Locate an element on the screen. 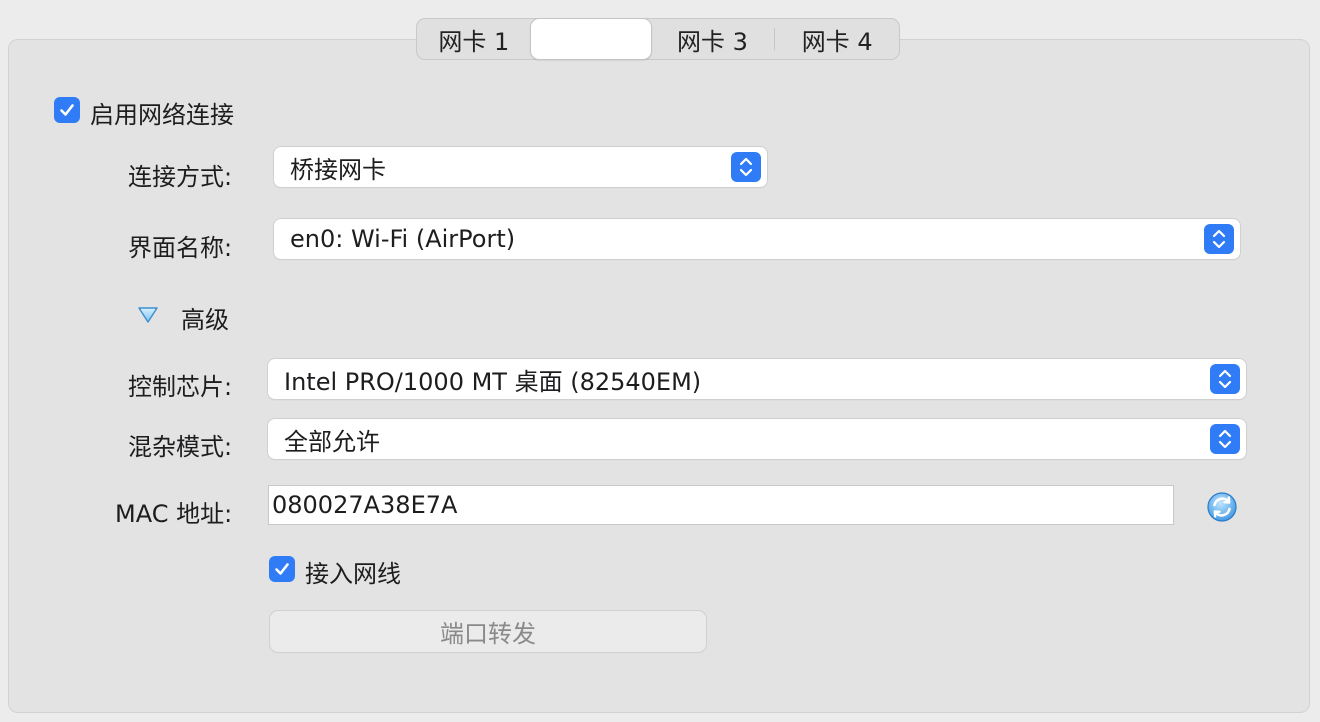 The height and width of the screenshot is (722, 1320). port-forwarding-button: 端口转发 is located at coordinates (488, 631).